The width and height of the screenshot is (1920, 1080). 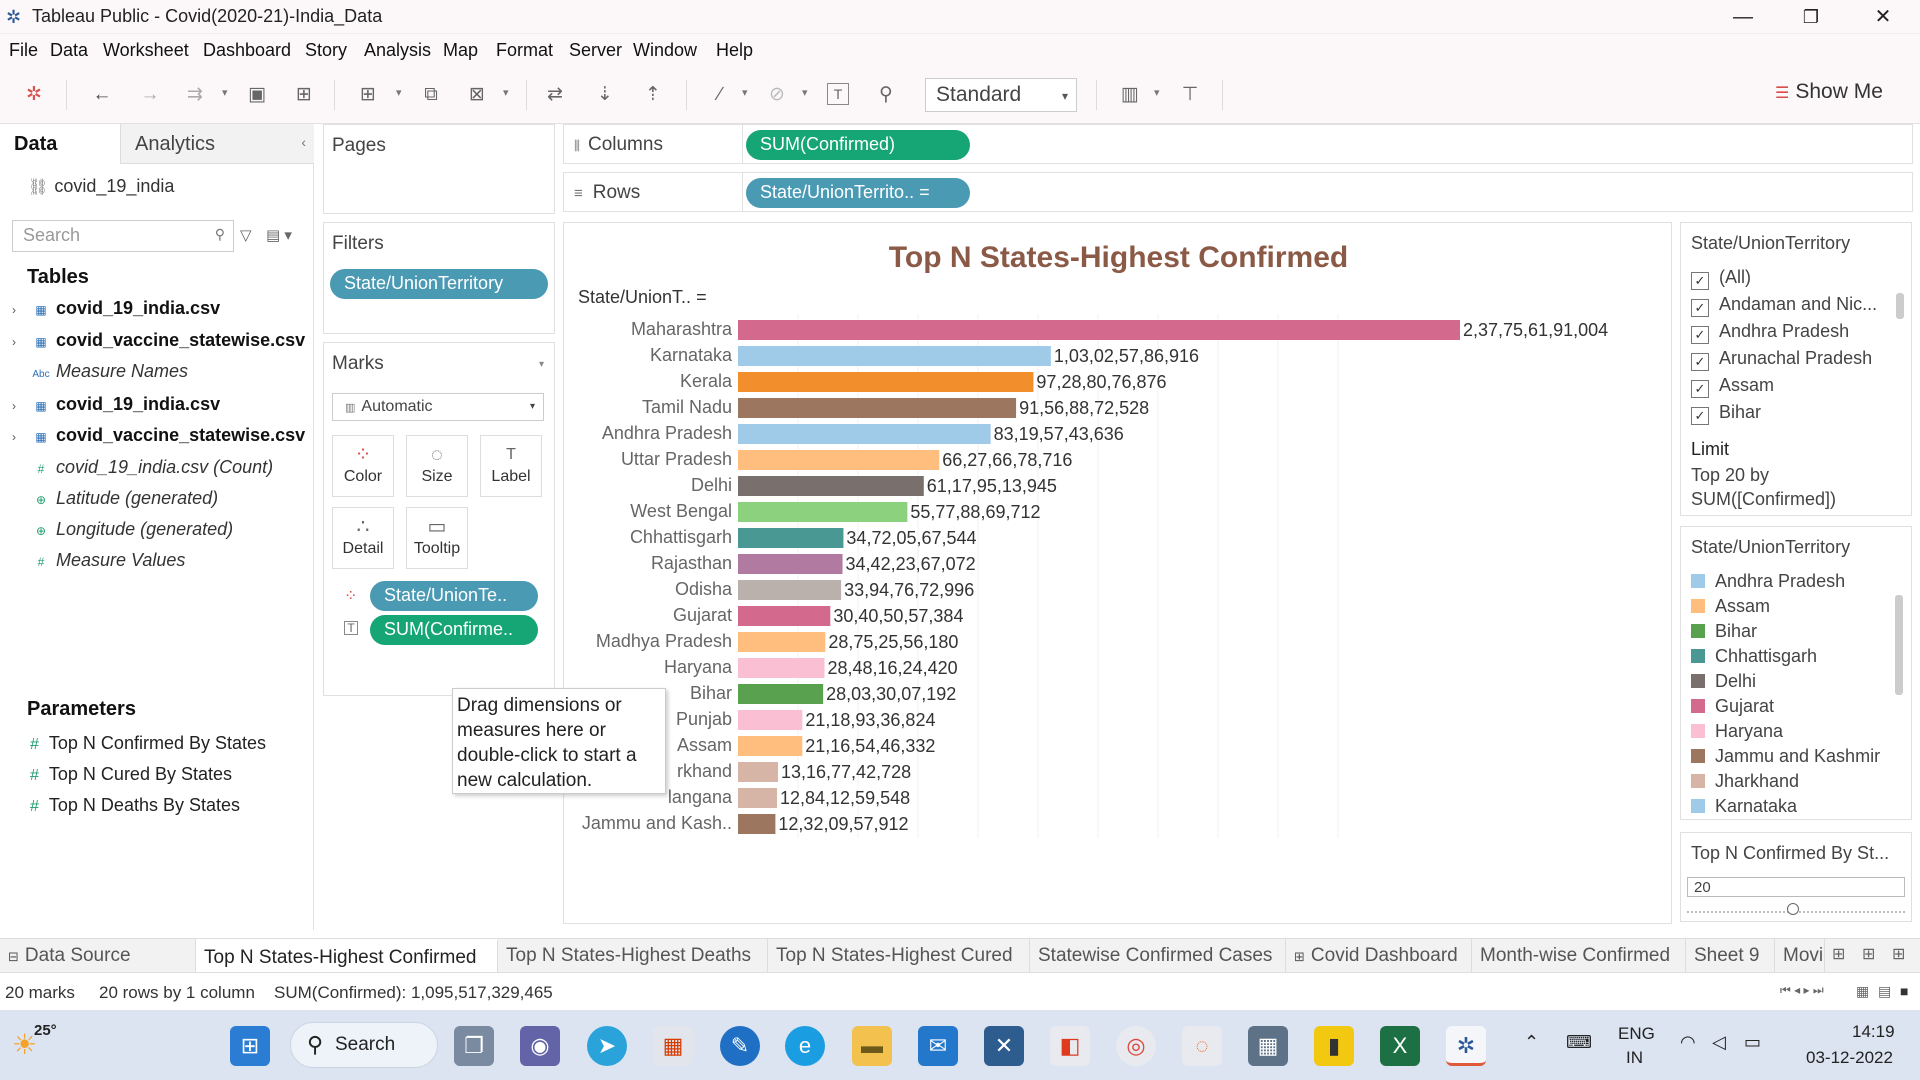 I want to click on menu-server: Server, so click(x=595, y=50).